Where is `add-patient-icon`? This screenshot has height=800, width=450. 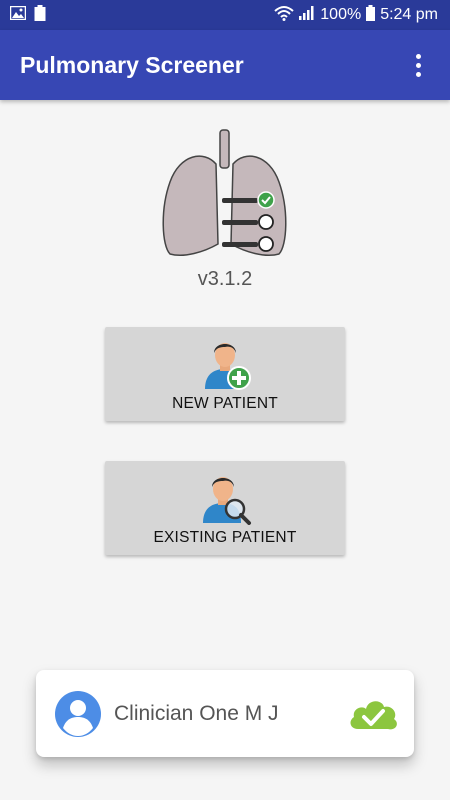
add-patient-icon is located at coordinates (225, 363).